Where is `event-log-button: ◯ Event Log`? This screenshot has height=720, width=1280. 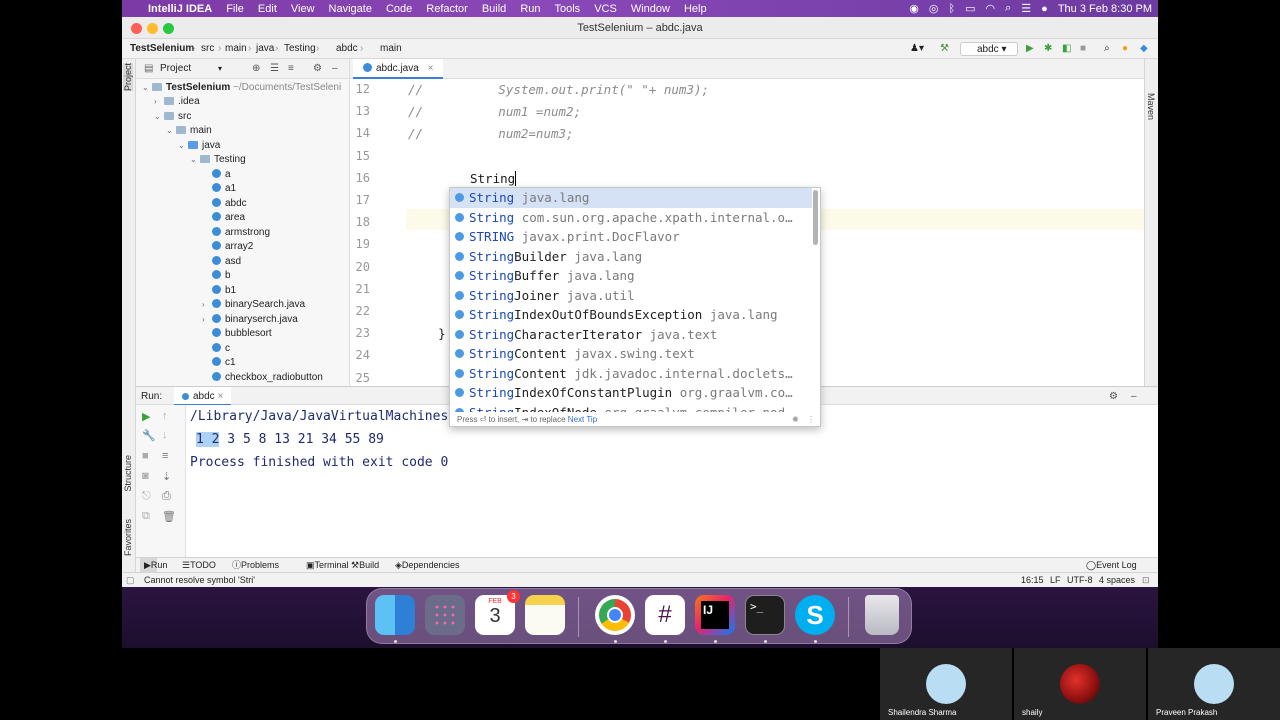
event-log-button: ◯ Event Log is located at coordinates (1111, 565).